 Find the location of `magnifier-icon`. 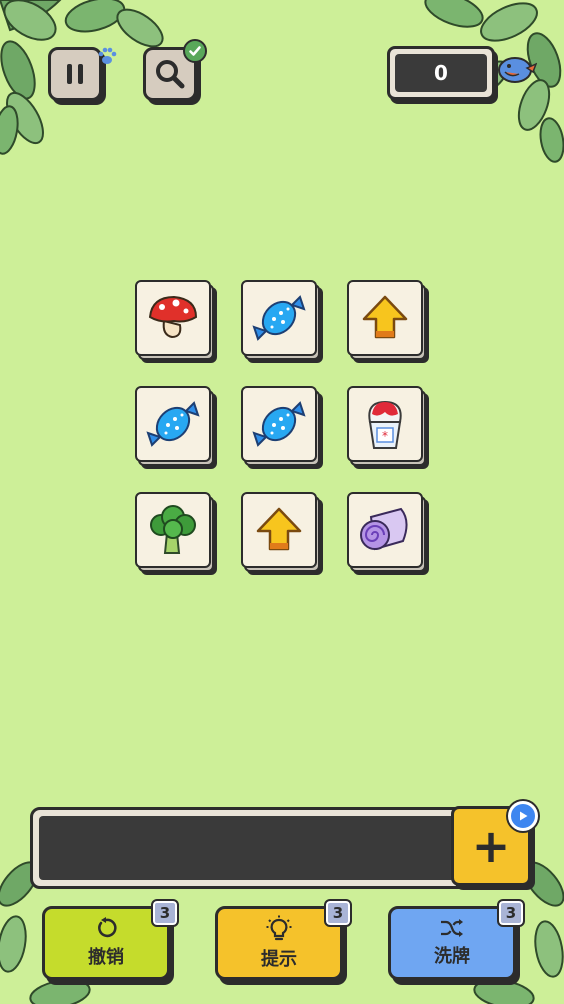

magnifier-icon is located at coordinates (170, 74).